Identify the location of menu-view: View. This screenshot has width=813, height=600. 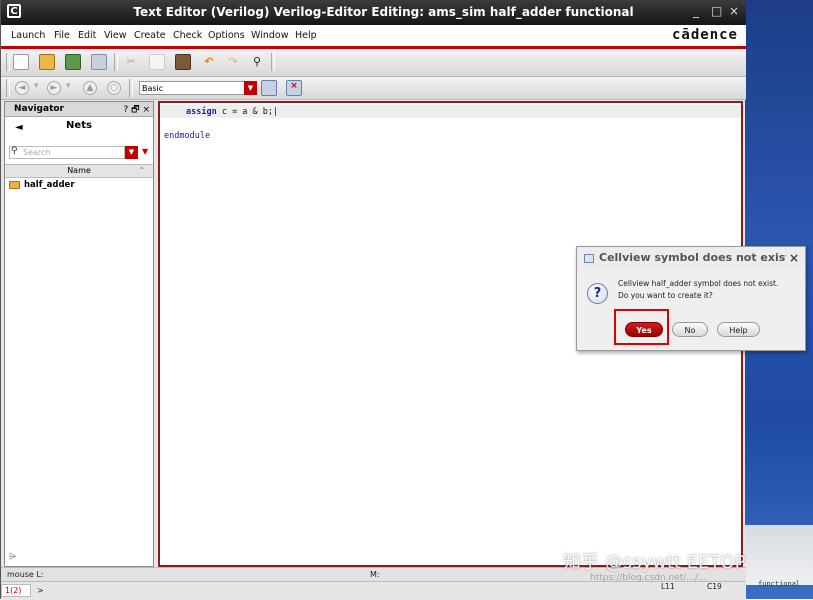
(115, 35).